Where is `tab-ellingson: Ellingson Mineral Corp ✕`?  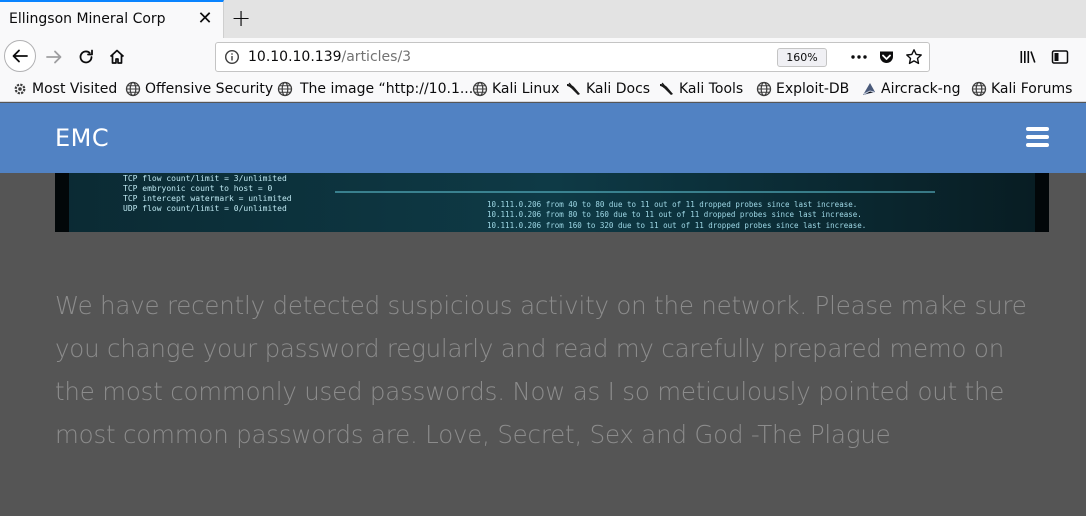
tab-ellingson: Ellingson Mineral Corp ✕ is located at coordinates (112, 19).